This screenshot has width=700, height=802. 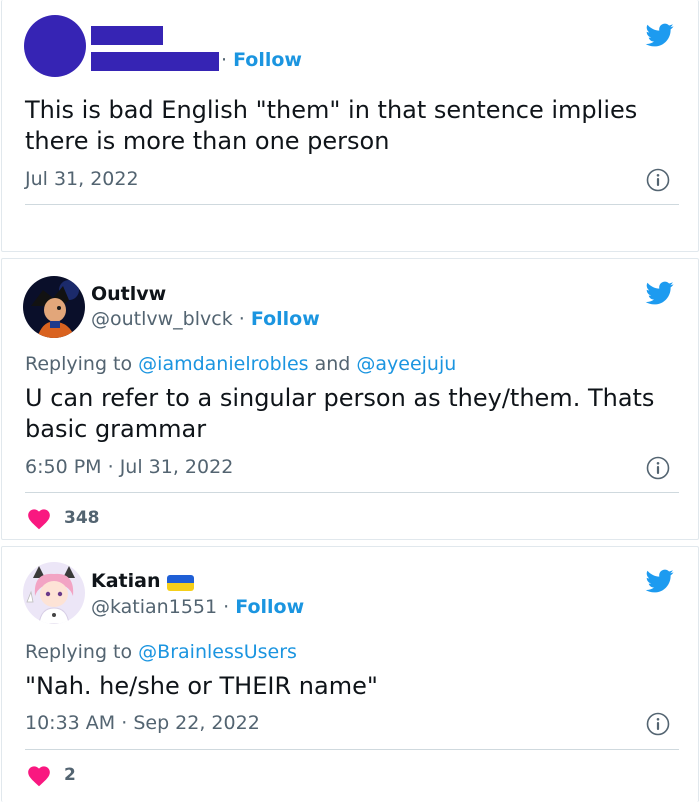 What do you see at coordinates (63, 467) in the screenshot?
I see `time-label: 6:50 PM` at bounding box center [63, 467].